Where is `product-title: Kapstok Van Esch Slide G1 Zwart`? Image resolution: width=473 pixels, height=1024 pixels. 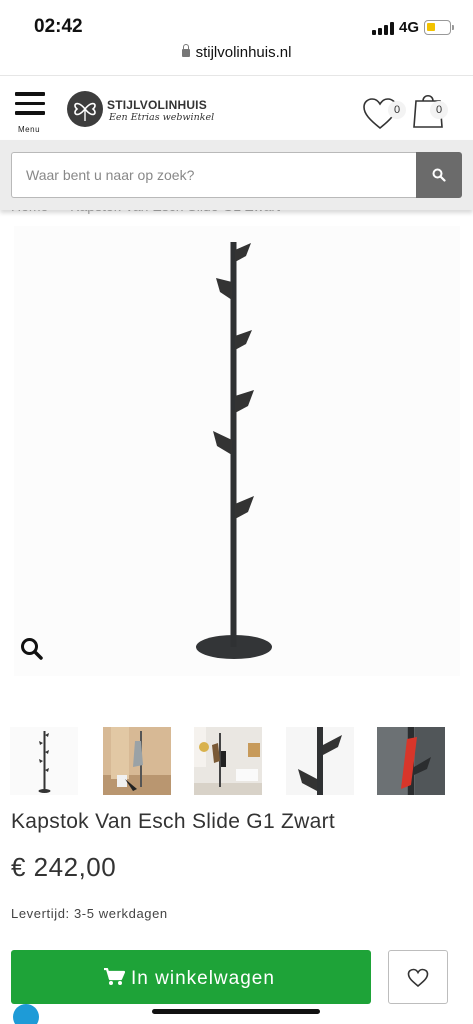 product-title: Kapstok Van Esch Slide G1 Zwart is located at coordinates (173, 821).